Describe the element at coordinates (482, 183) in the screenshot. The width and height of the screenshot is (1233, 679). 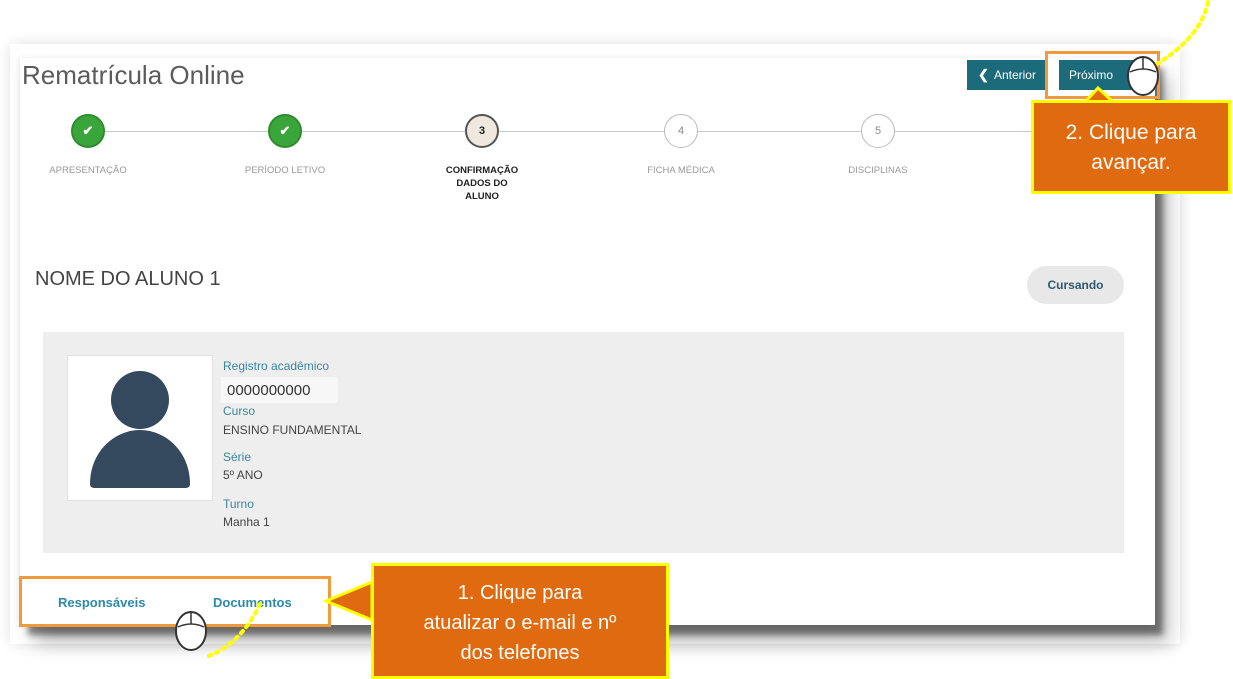
I see `step-label-confirmacao: CONFIRMAÇÃO DADOS DO ALUNO` at that location.